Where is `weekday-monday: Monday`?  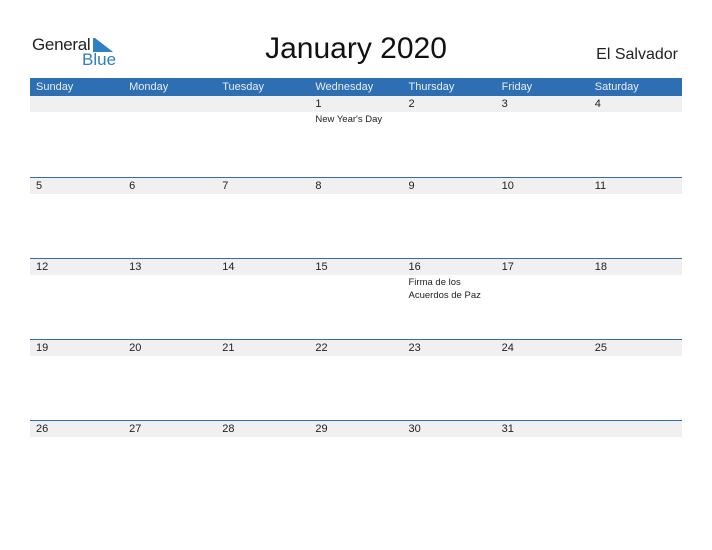 weekday-monday: Monday is located at coordinates (149, 87).